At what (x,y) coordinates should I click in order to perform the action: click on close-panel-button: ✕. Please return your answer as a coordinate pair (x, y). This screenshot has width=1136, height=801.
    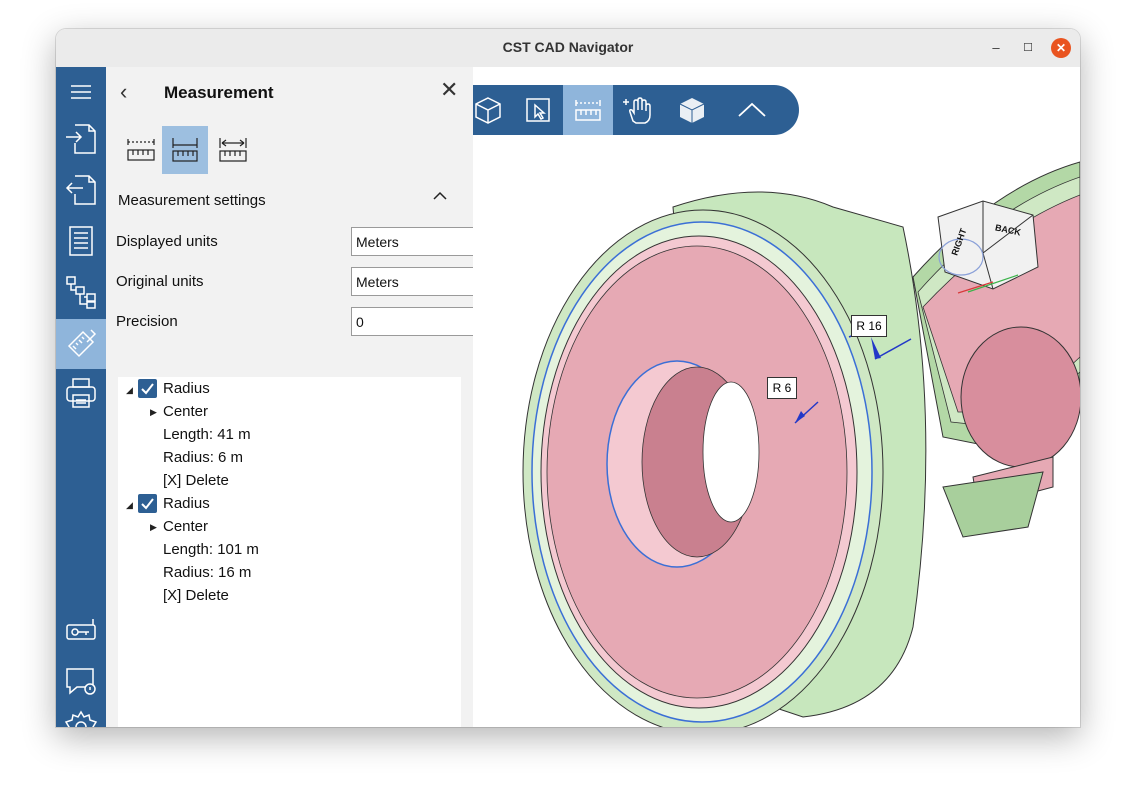
    Looking at the image, I should click on (449, 90).